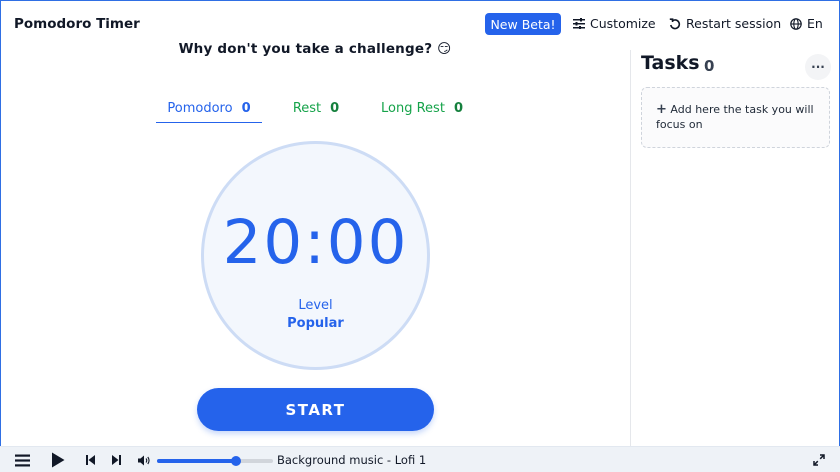  What do you see at coordinates (315, 49) in the screenshot?
I see `challenge-text: Why don't you take a challenge? 😏` at bounding box center [315, 49].